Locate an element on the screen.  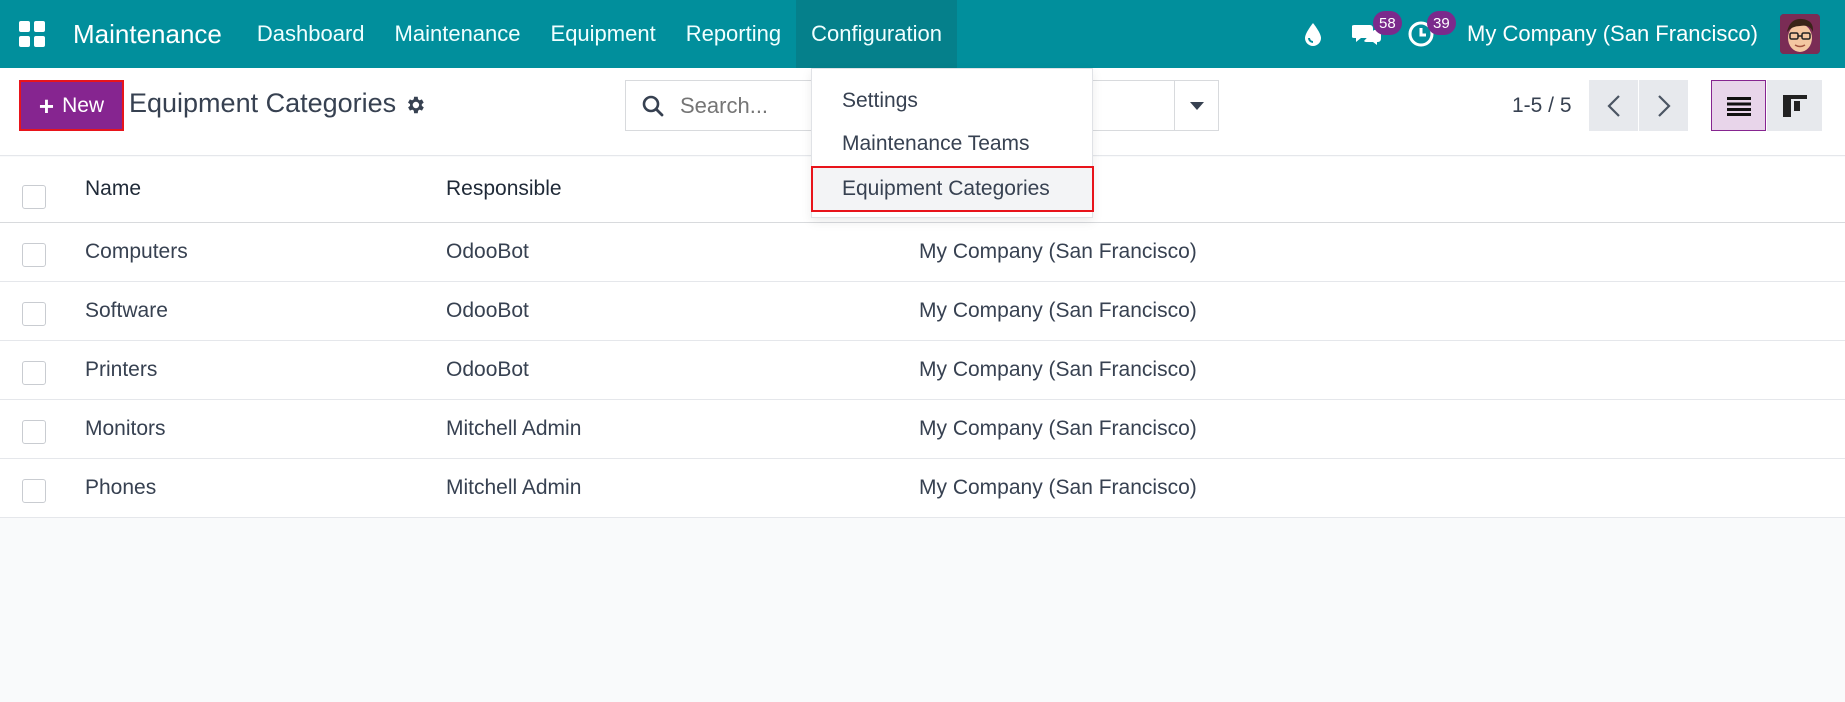
pager-previous-button is located at coordinates (1613, 105).